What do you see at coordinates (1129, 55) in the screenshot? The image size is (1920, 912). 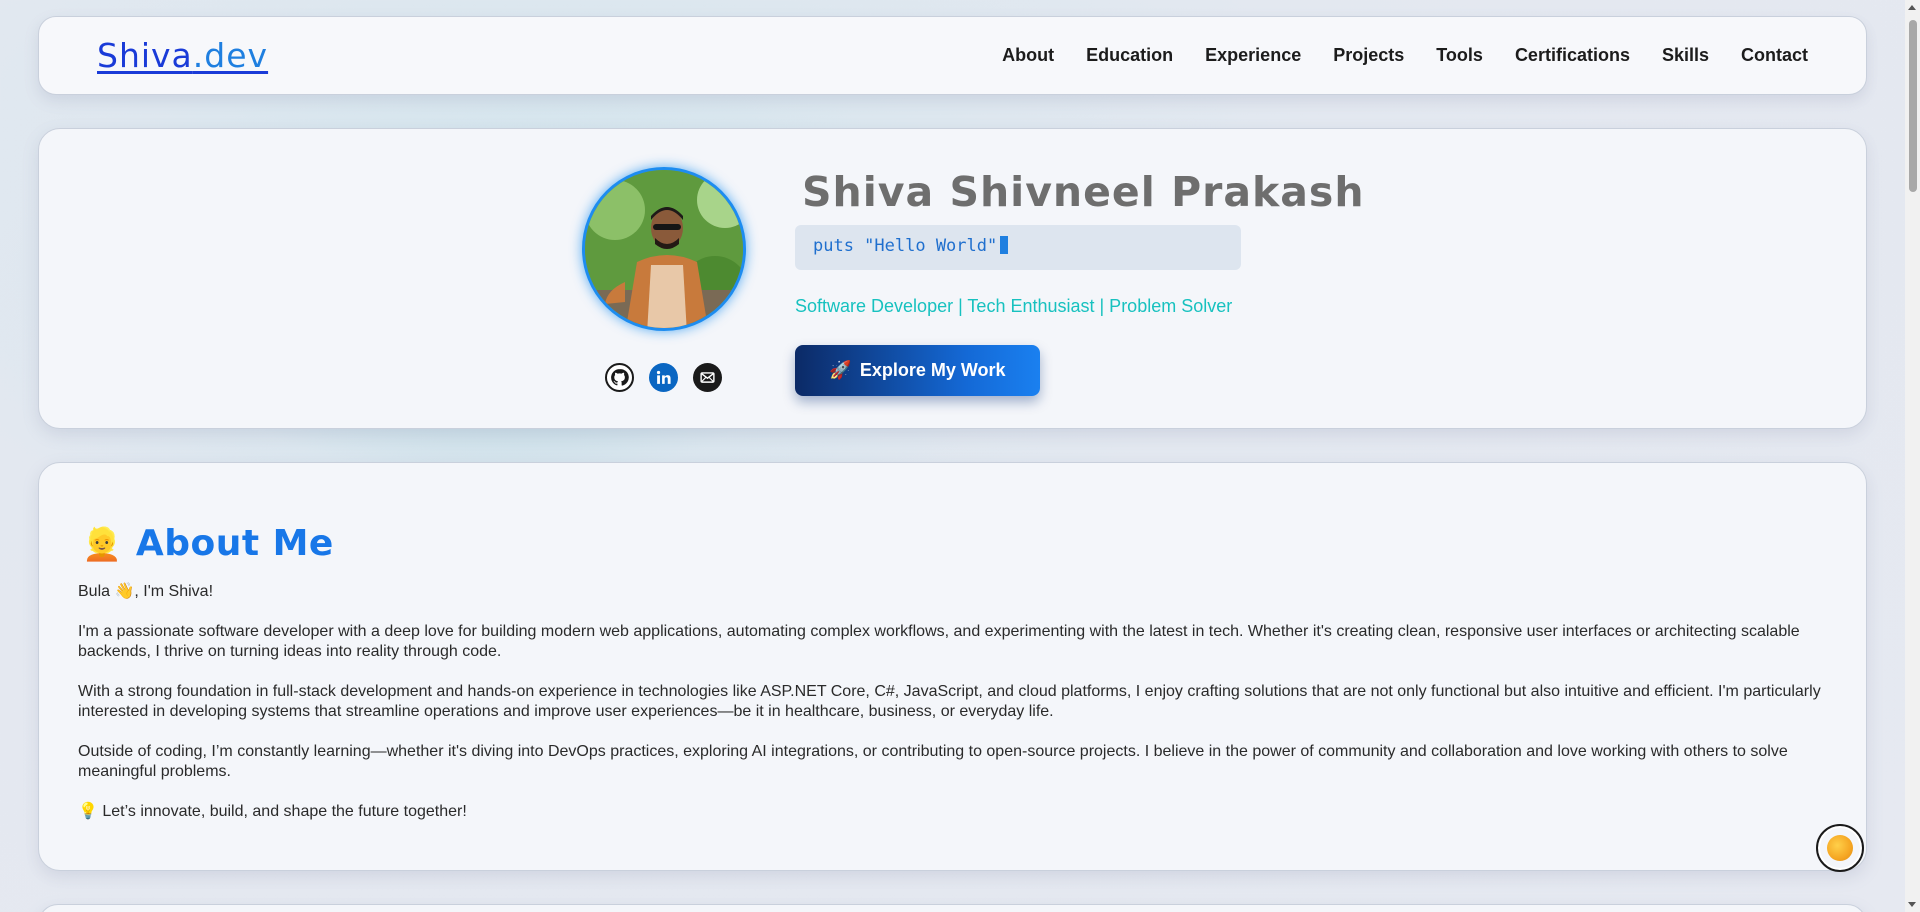 I see `nav-link-education: Education` at bounding box center [1129, 55].